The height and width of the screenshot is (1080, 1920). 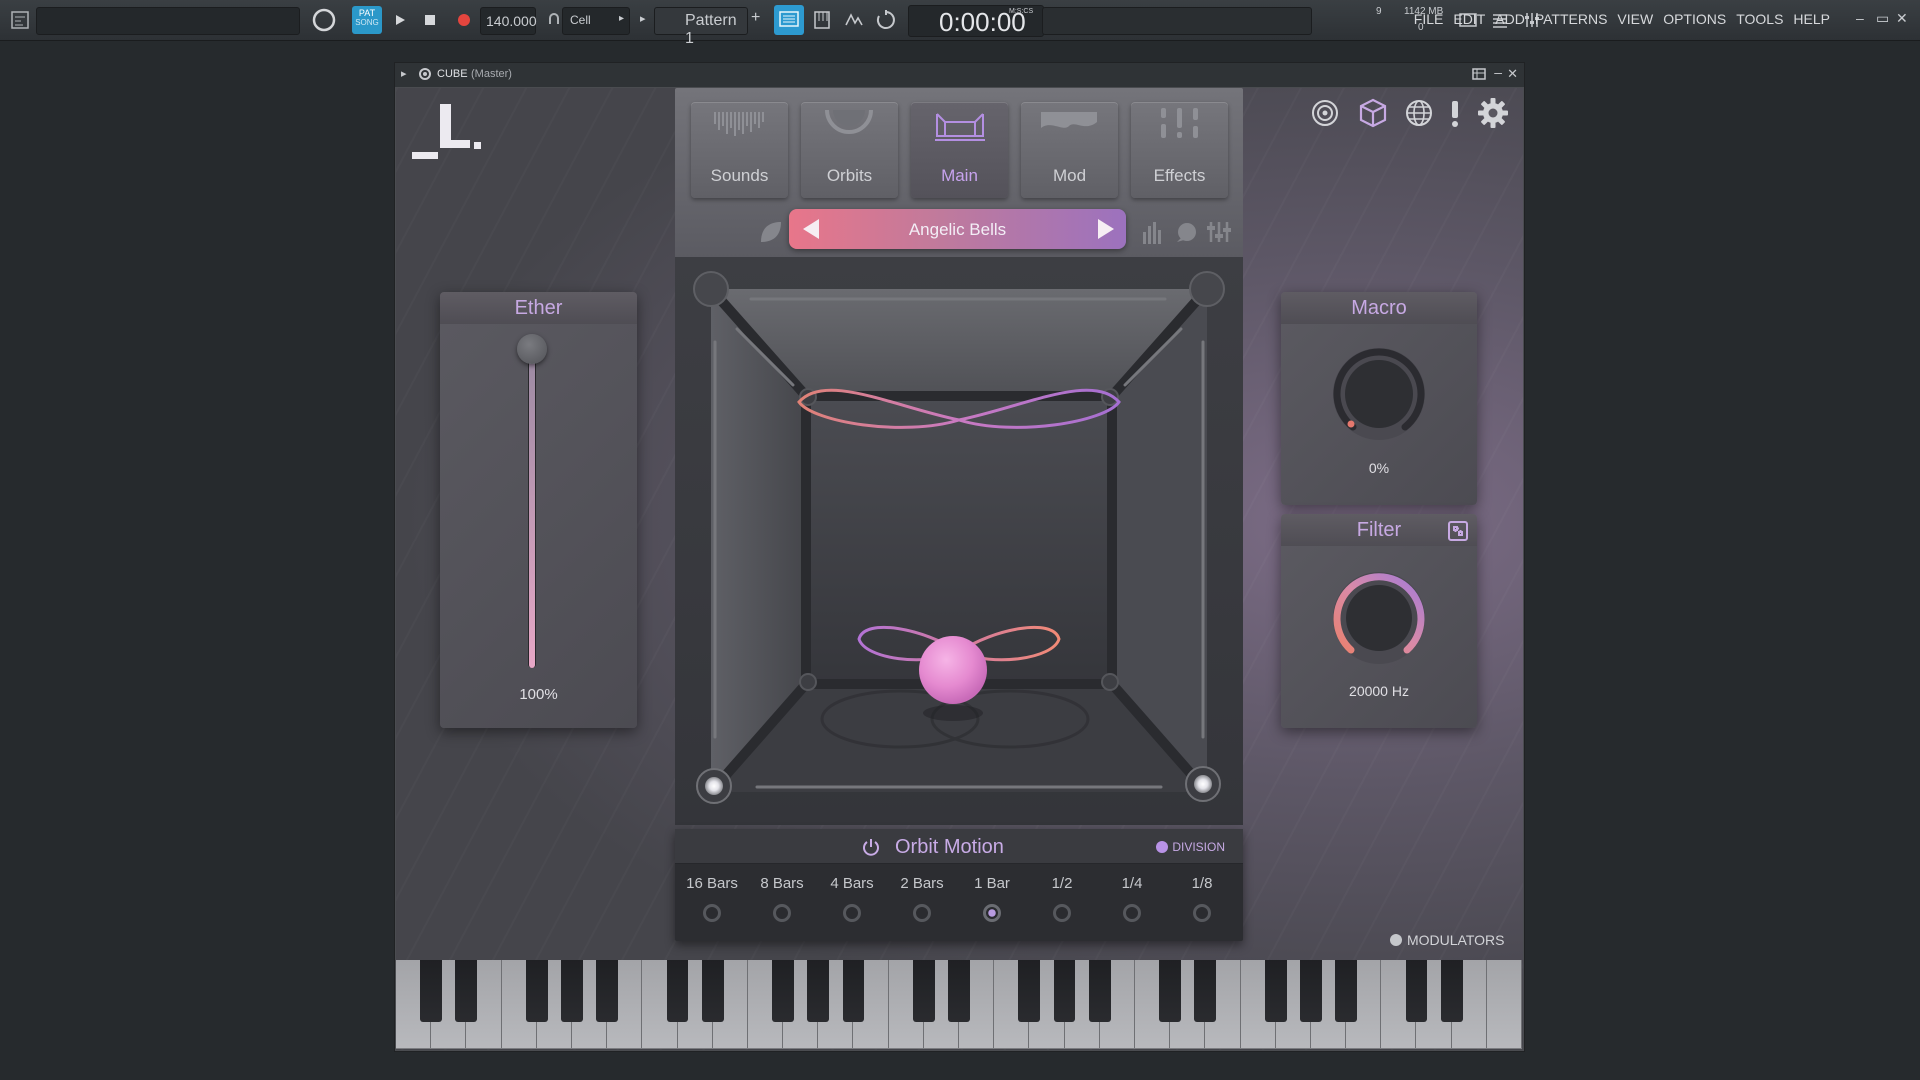 What do you see at coordinates (739, 150) in the screenshot?
I see `tab-sounds: Sounds` at bounding box center [739, 150].